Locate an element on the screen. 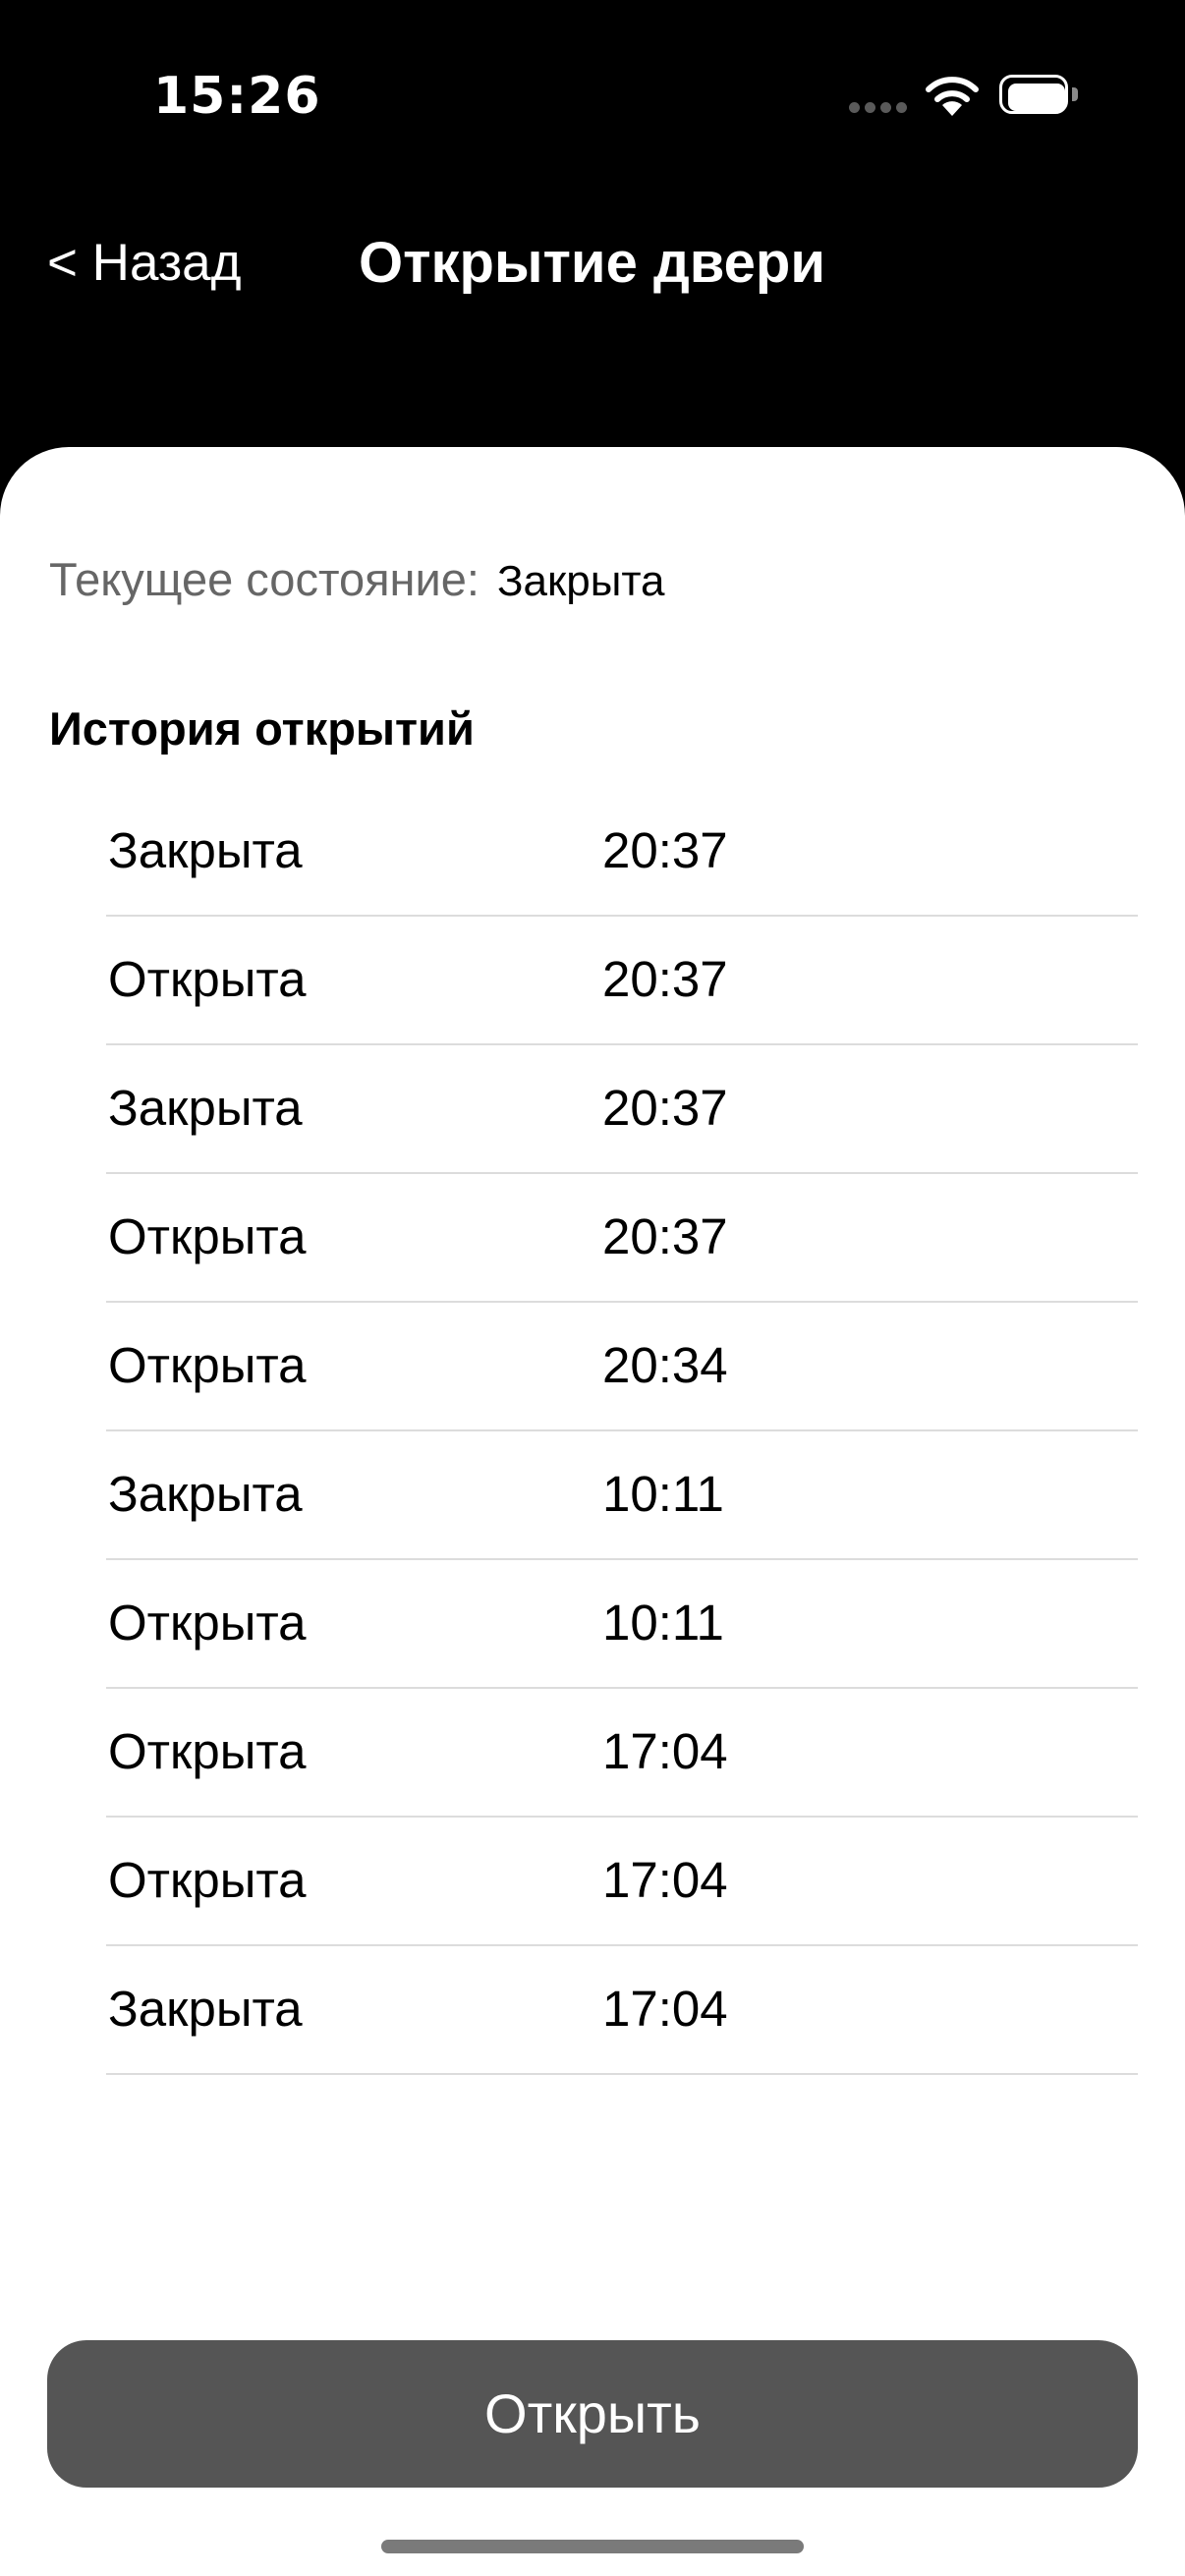  signal-dots-icon is located at coordinates (878, 109).